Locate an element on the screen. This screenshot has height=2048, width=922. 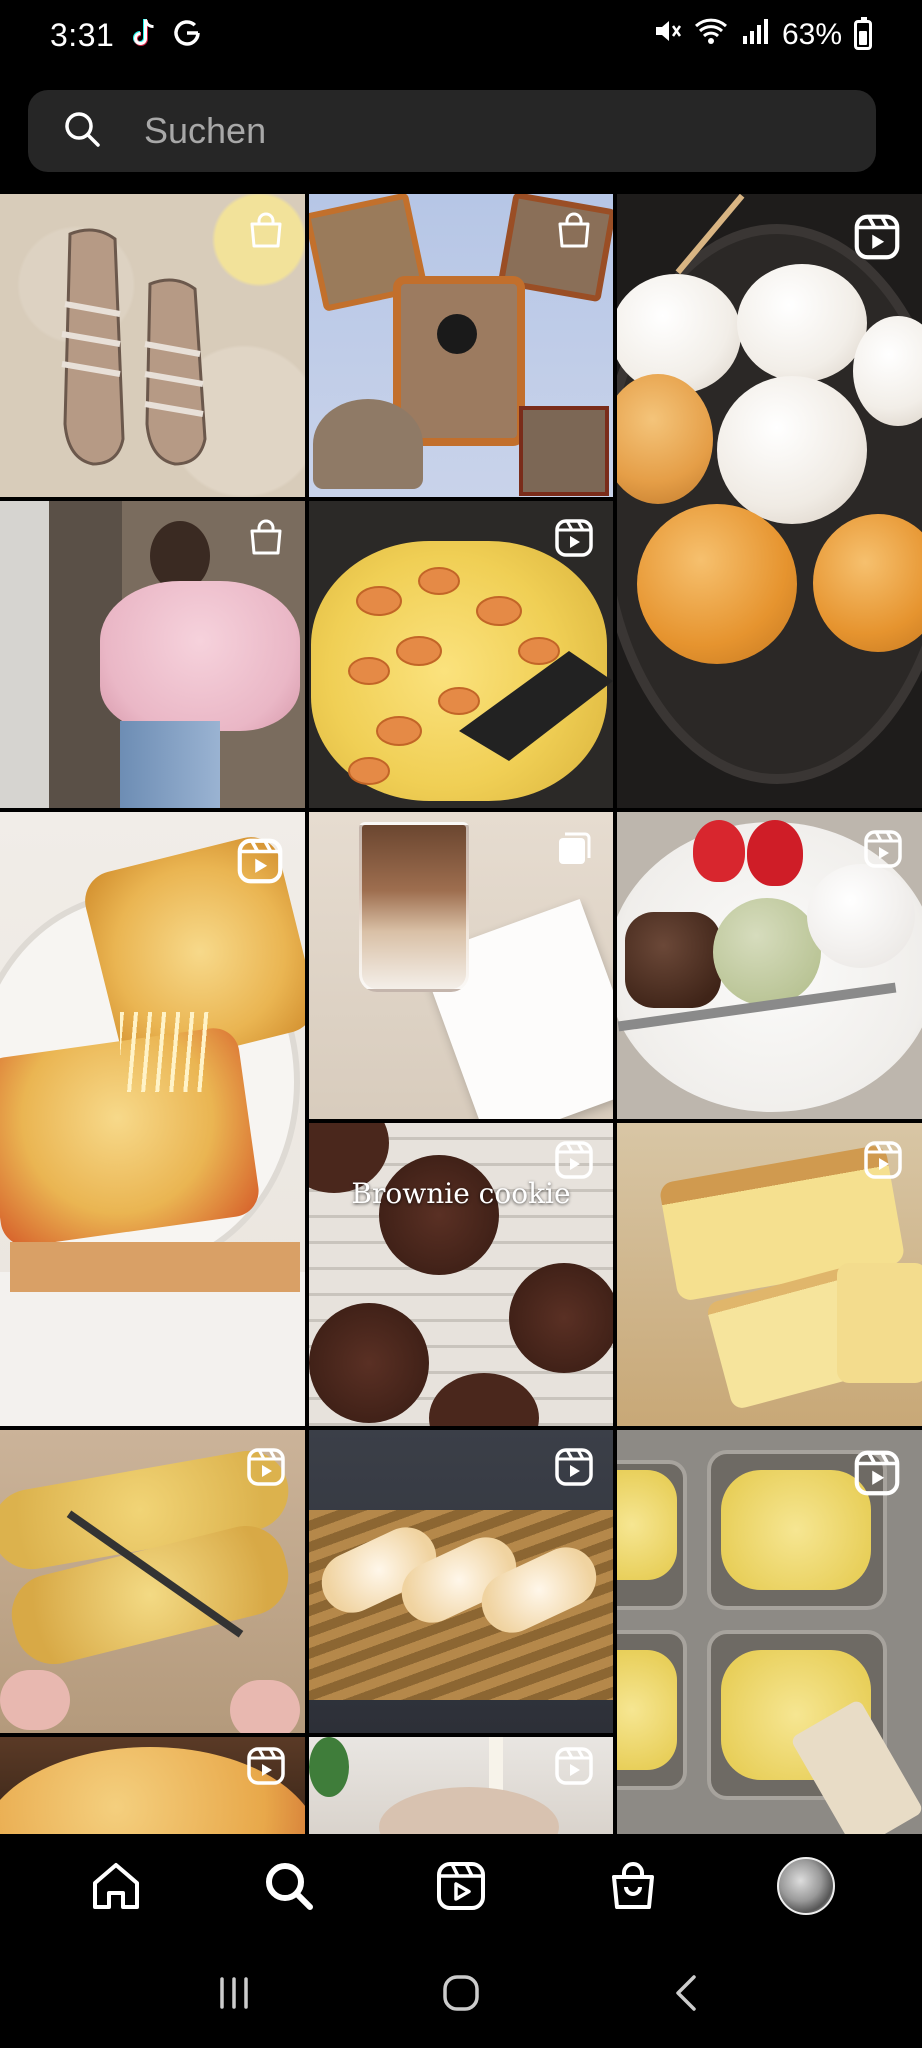
battery-icon is located at coordinates (863, 33).